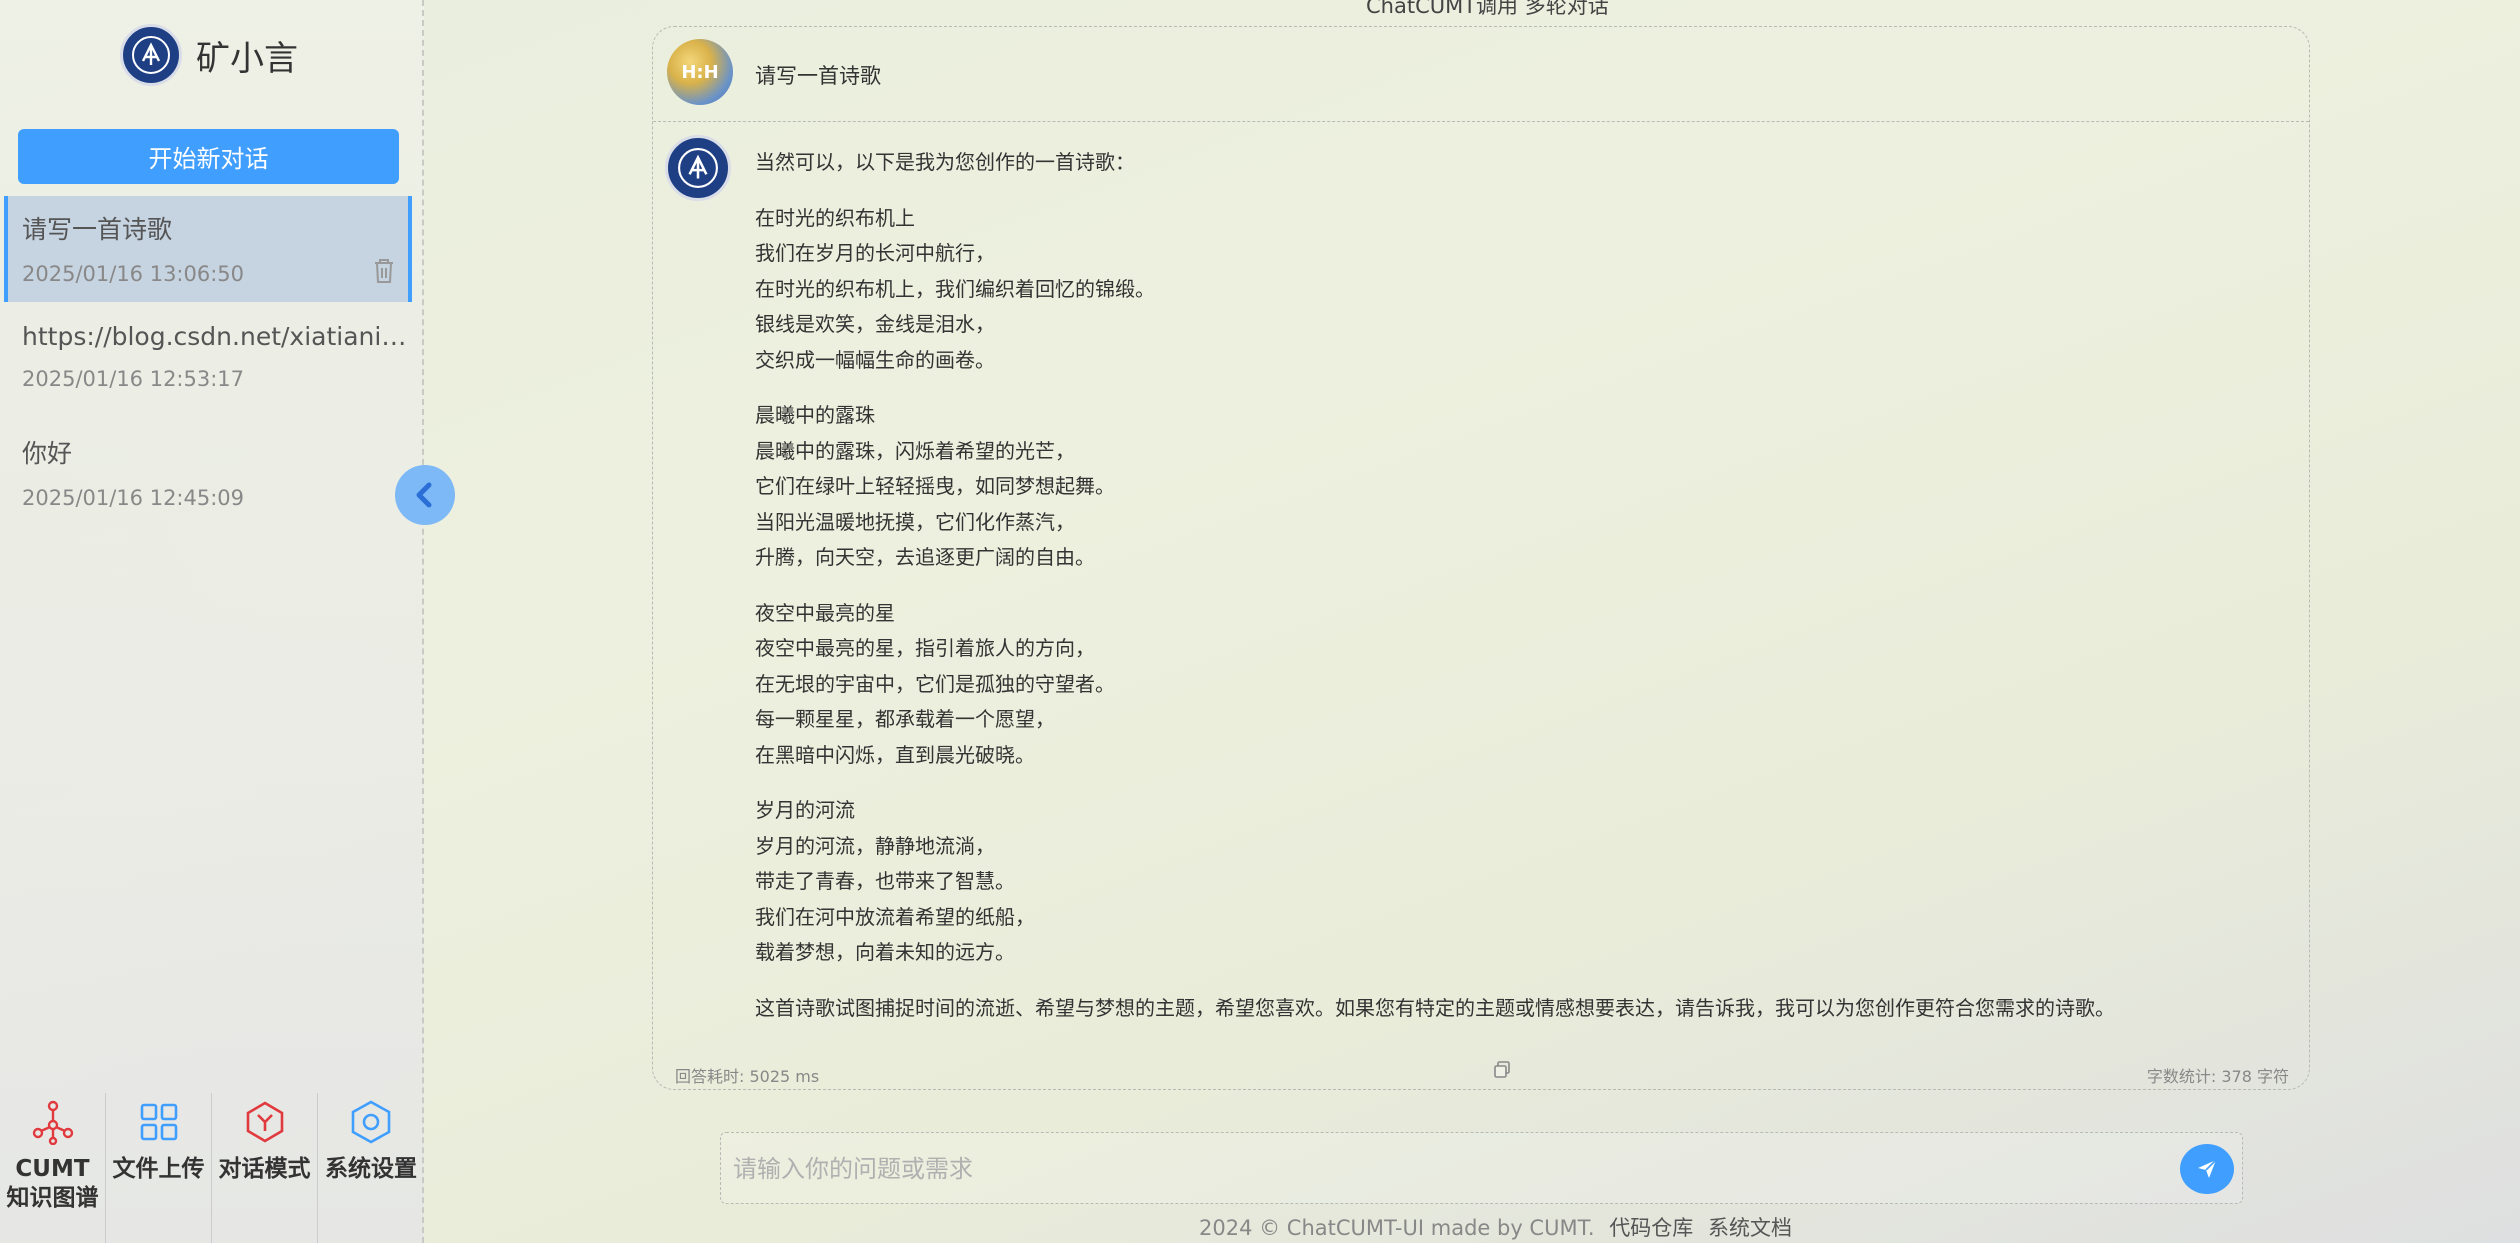 This screenshot has width=2520, height=1243. I want to click on answer-time: 回答耗时: 5025 ms, so click(747, 1076).